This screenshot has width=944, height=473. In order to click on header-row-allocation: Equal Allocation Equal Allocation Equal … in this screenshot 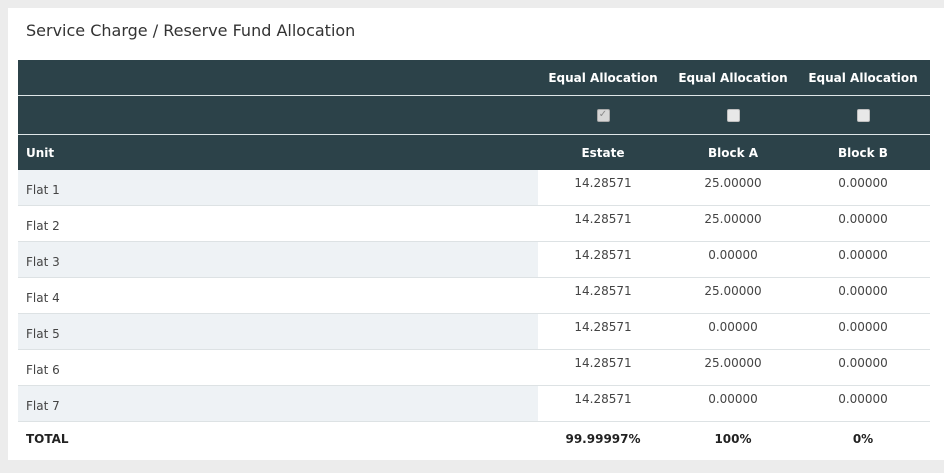, I will do `click(474, 77)`.